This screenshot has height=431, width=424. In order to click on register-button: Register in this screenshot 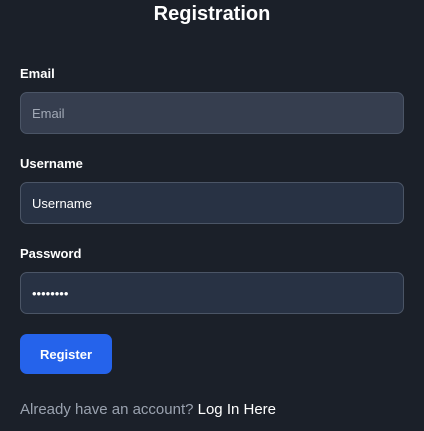, I will do `click(66, 354)`.